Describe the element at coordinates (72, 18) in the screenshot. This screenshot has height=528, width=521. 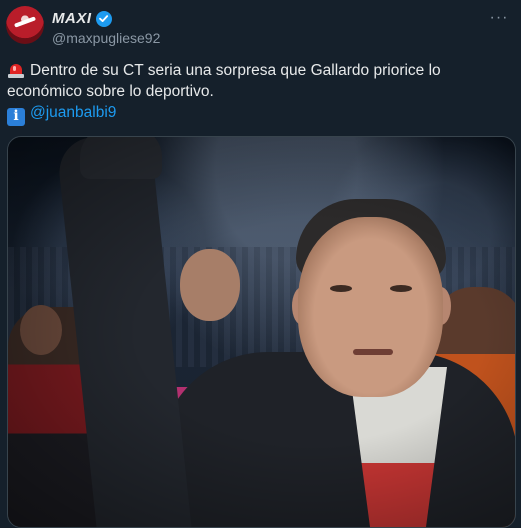
I see `author-display-name: MAXI` at that location.